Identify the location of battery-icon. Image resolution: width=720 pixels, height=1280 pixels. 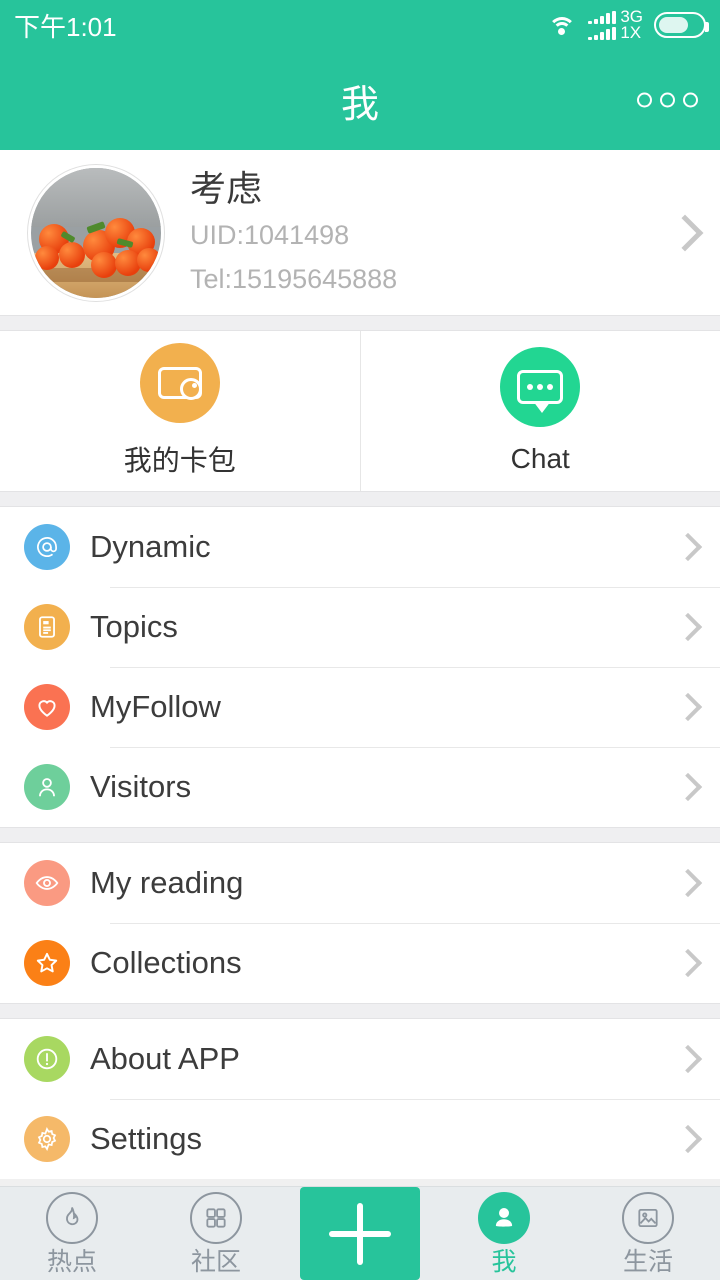
(681, 25).